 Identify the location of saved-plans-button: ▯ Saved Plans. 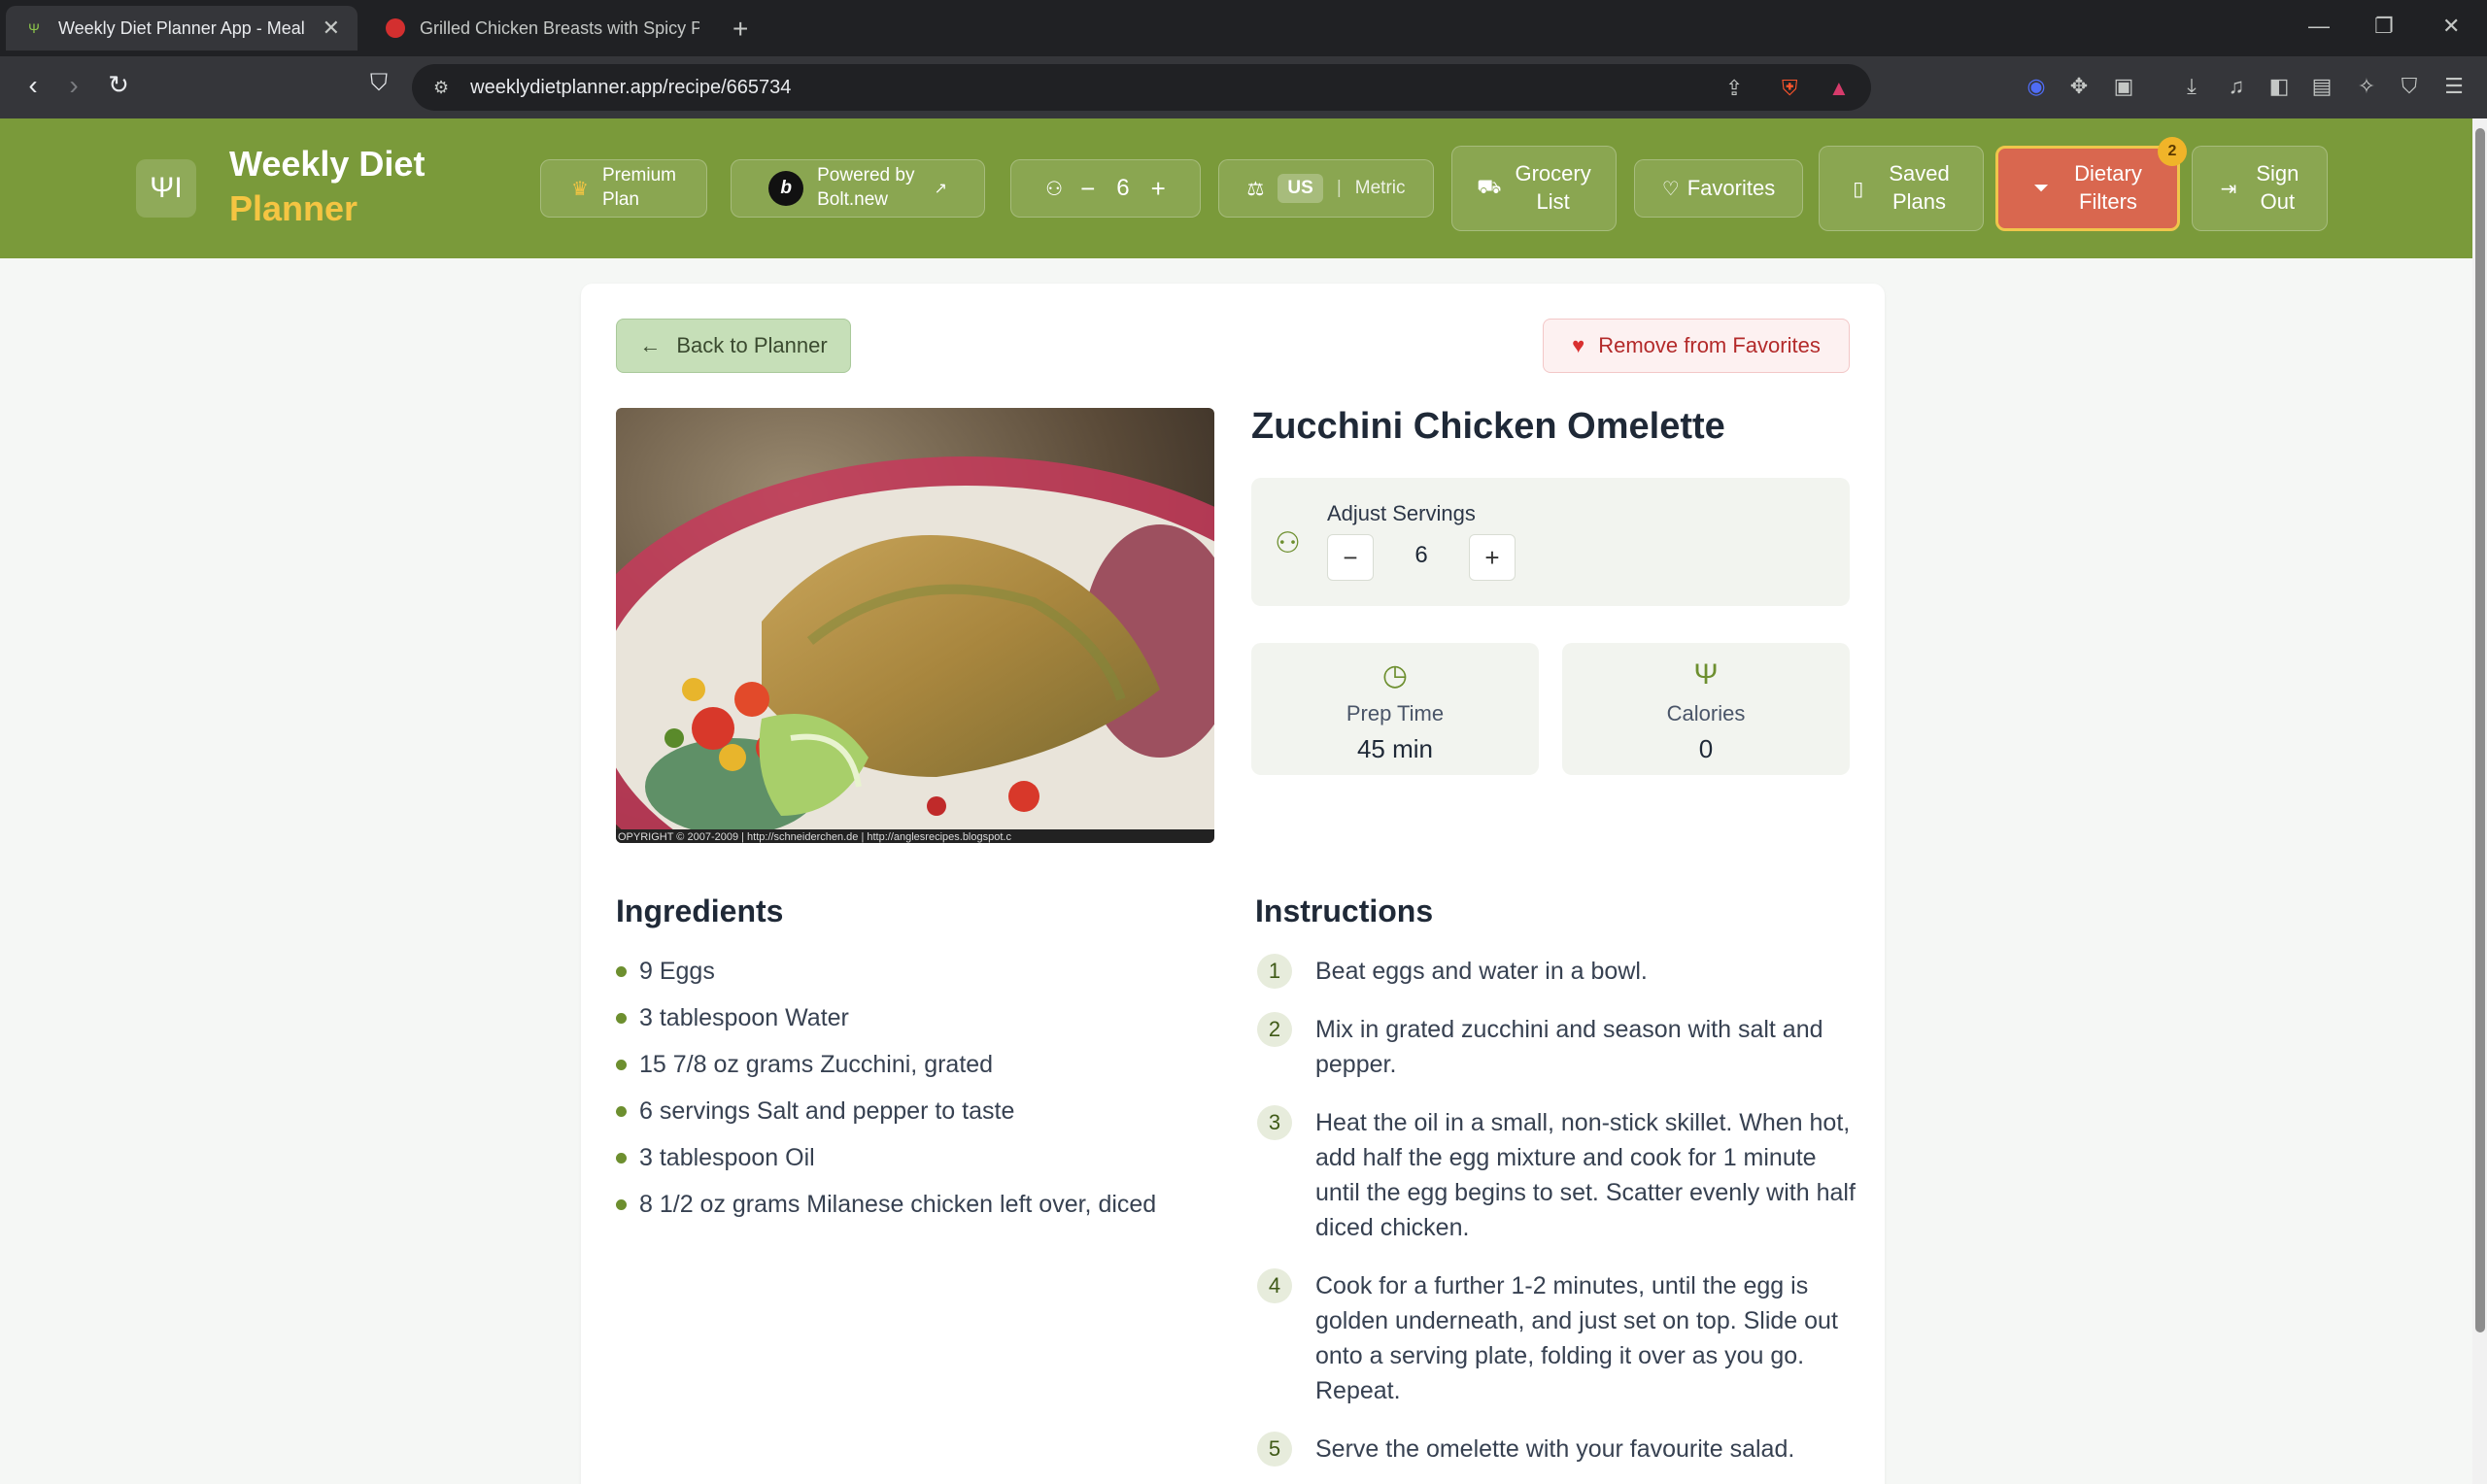
(1901, 188).